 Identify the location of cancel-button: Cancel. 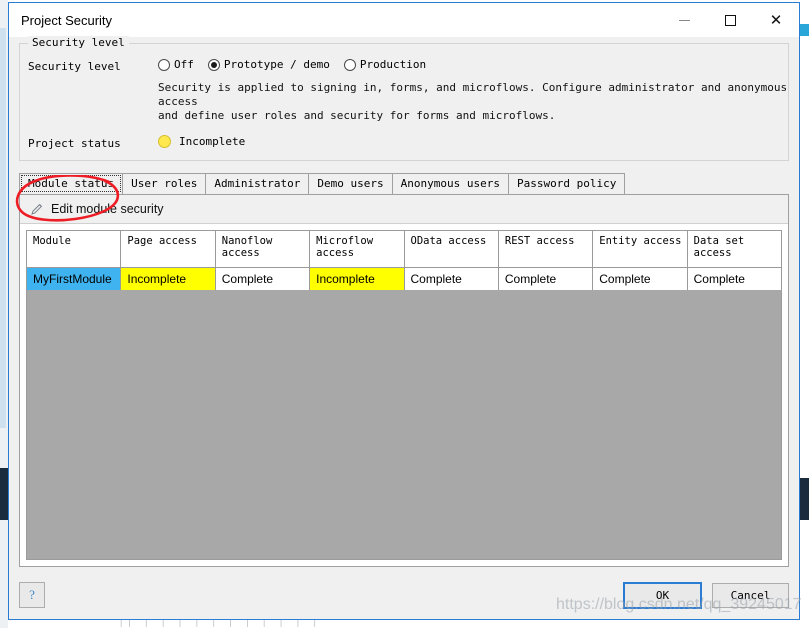
(750, 595).